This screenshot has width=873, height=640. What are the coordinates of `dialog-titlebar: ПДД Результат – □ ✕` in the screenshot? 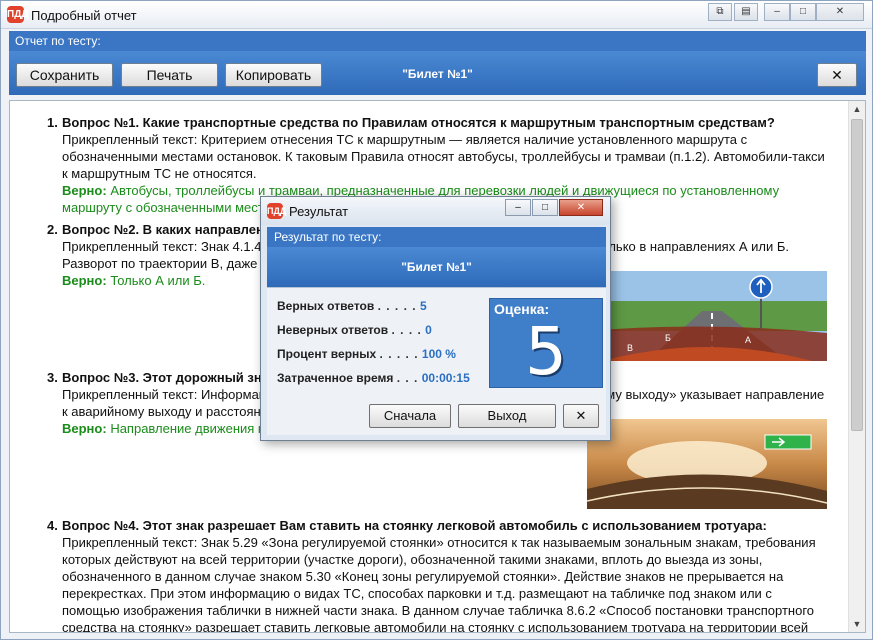 It's located at (435, 211).